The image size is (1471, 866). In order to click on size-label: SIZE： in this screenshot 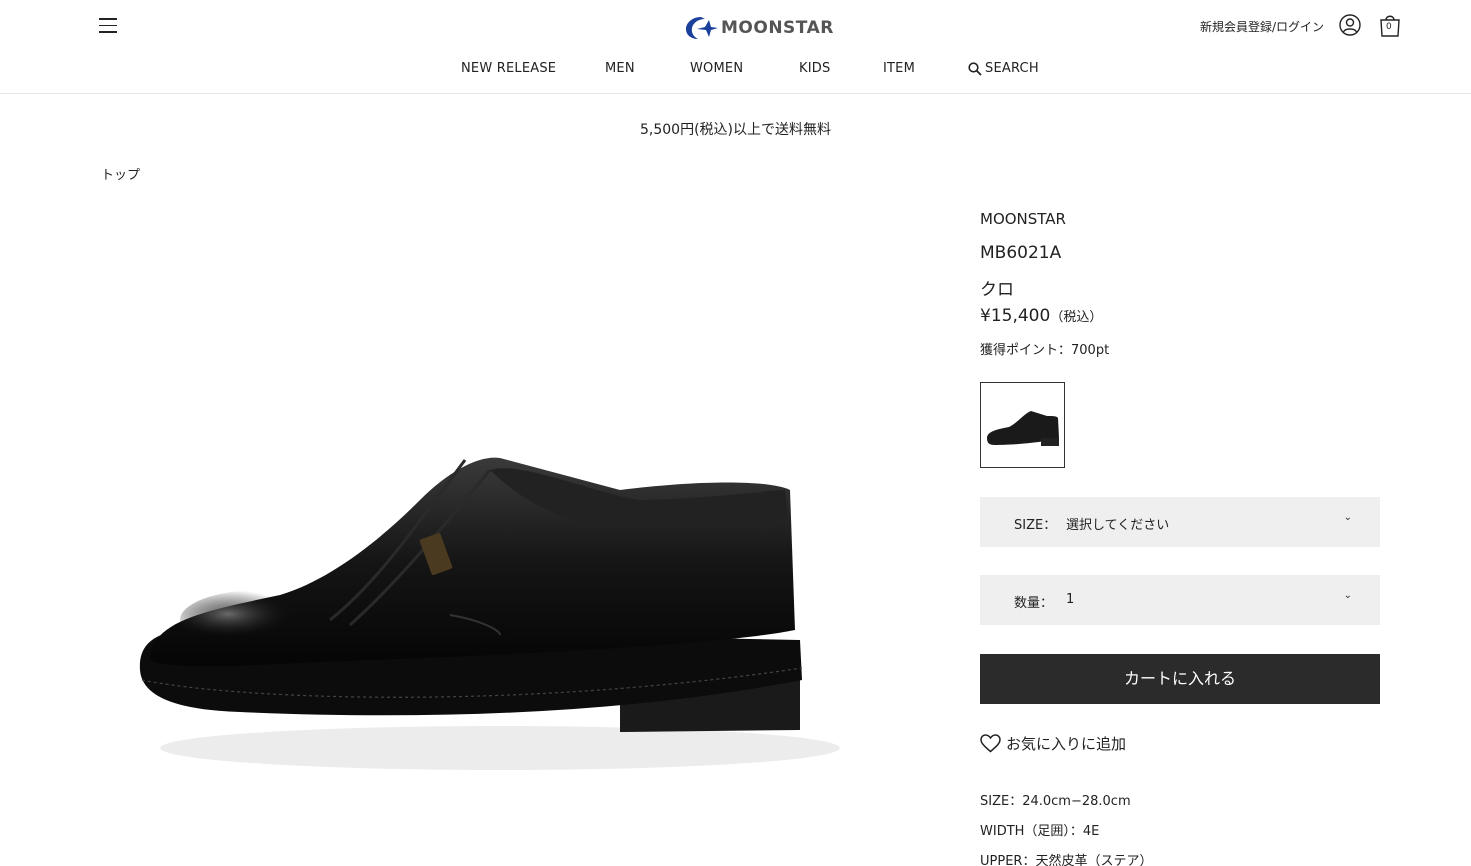, I will do `click(1035, 525)`.